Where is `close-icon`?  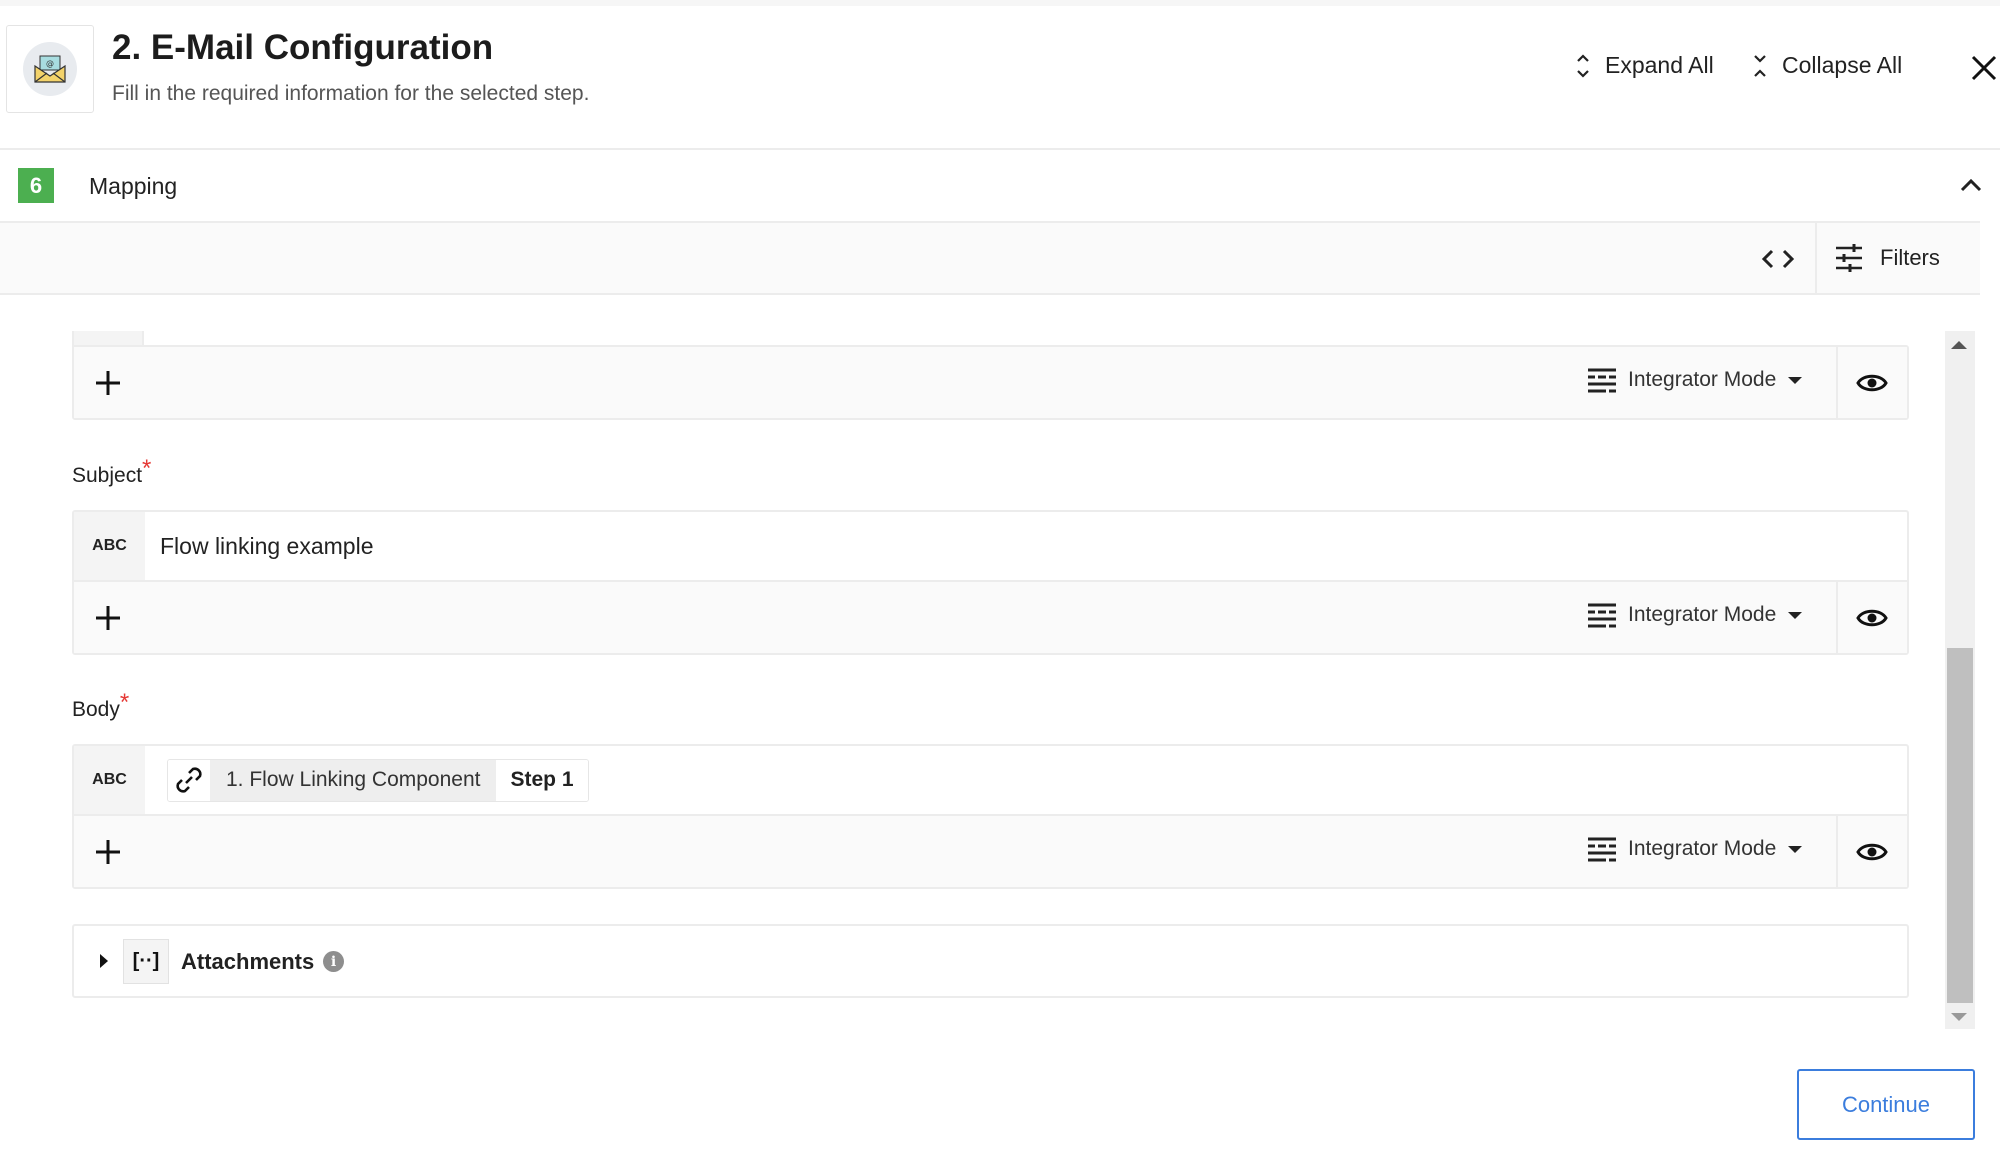
close-icon is located at coordinates (1984, 68).